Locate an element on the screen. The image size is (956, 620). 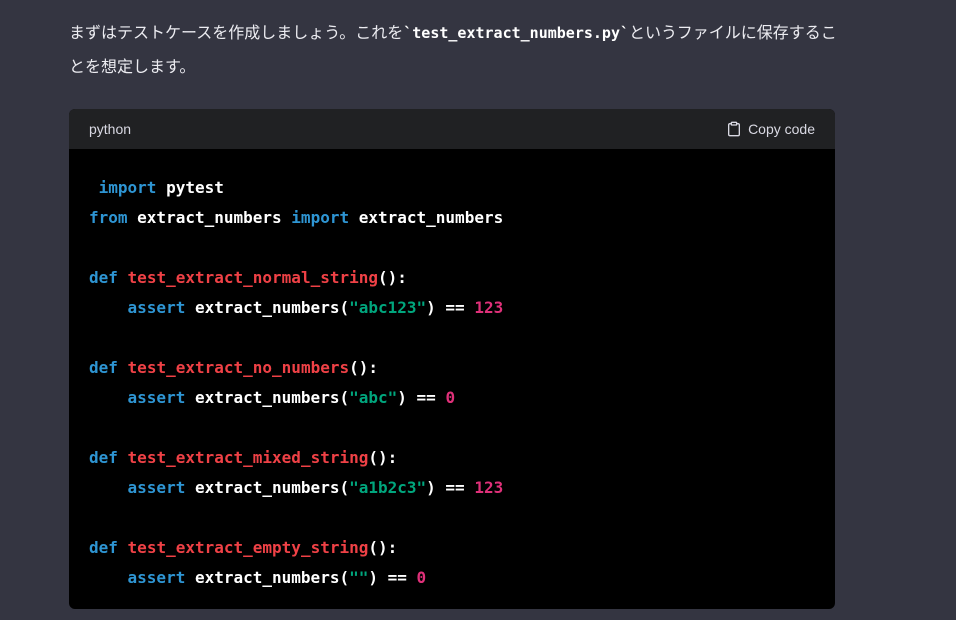
code-string: "abc" is located at coordinates (373, 397).